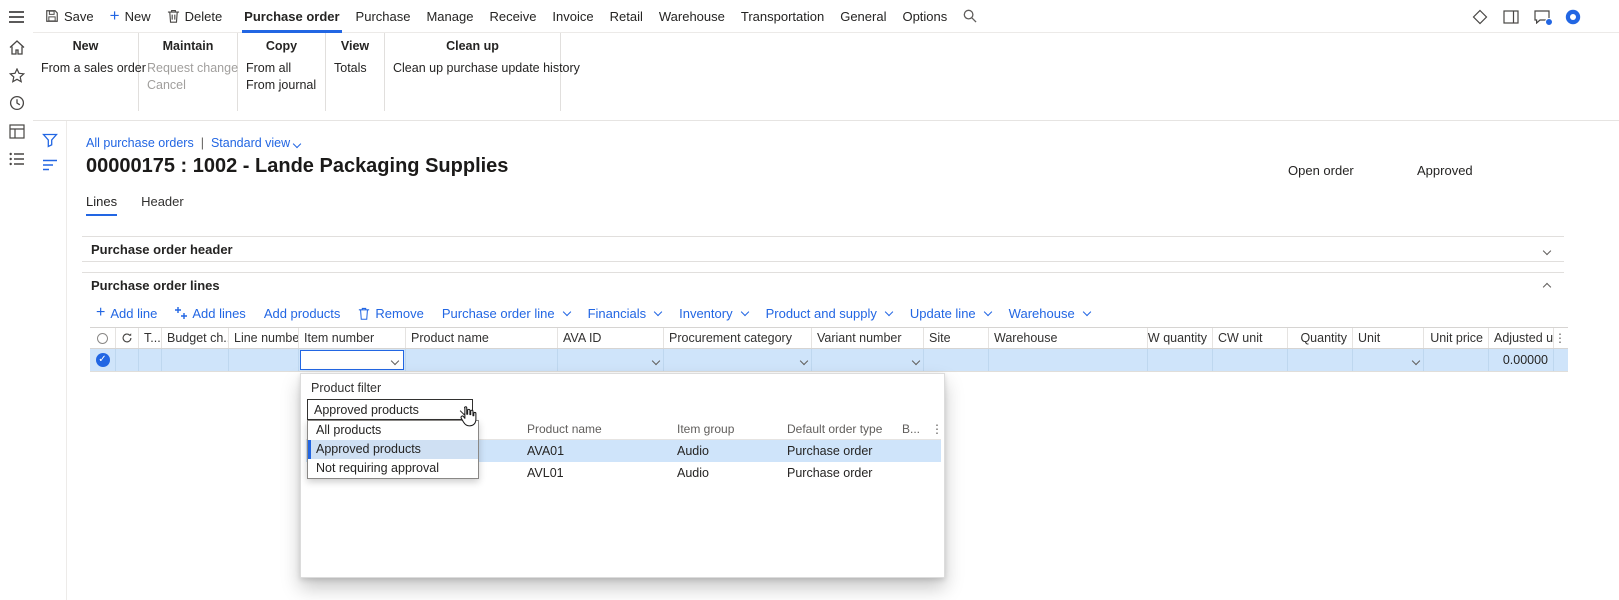  What do you see at coordinates (1573, 17) in the screenshot?
I see `copilot-icon` at bounding box center [1573, 17].